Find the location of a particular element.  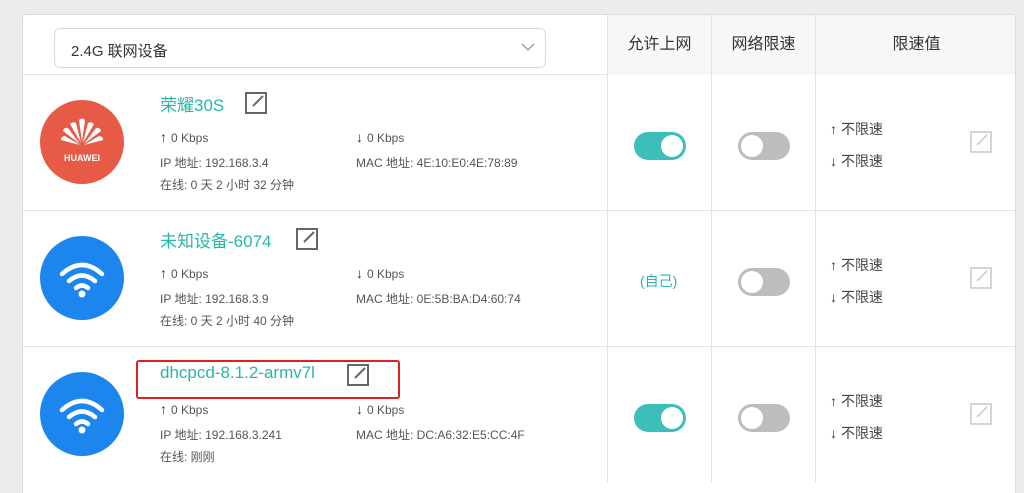

online-time: 在线: 0 天 2 小时 40 分钟 is located at coordinates (227, 321).